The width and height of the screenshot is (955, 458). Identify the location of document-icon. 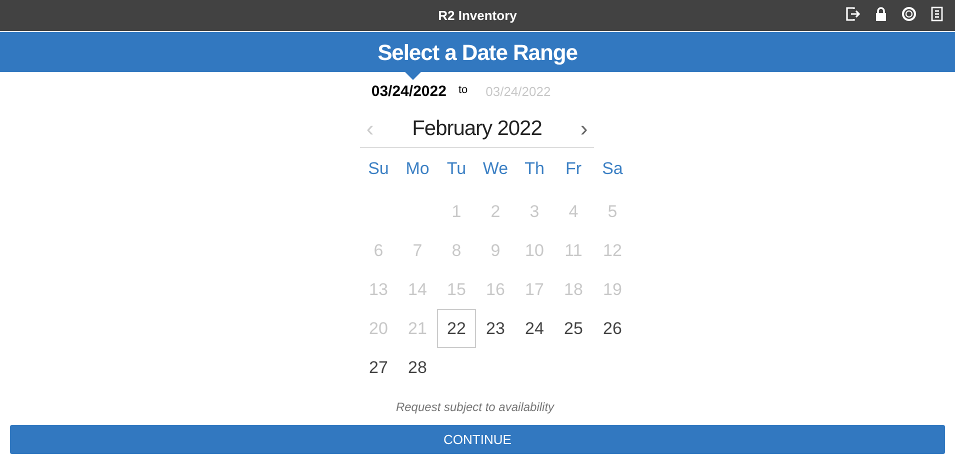
(937, 14).